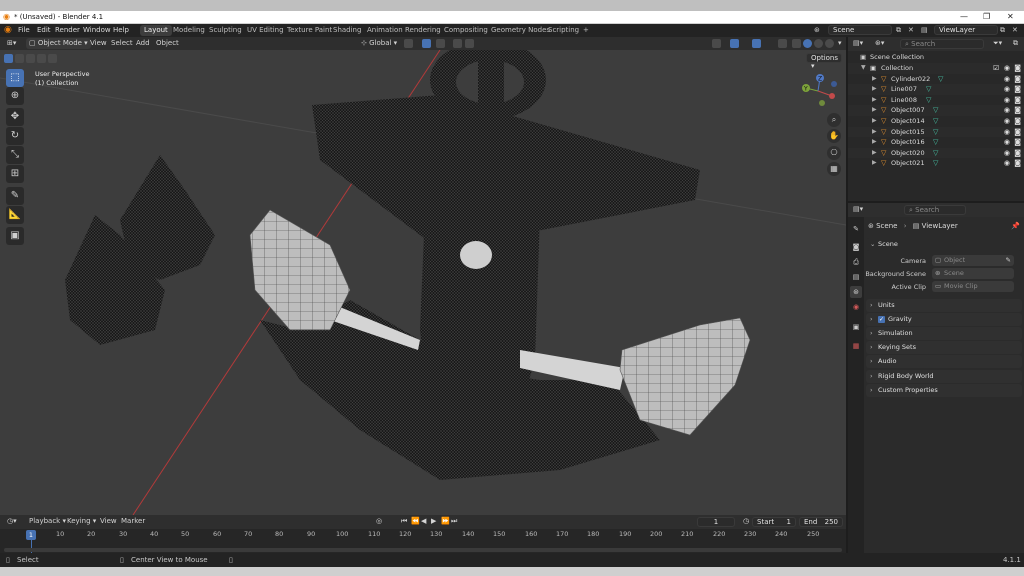 This screenshot has width=1024, height=576. What do you see at coordinates (973, 286) in the screenshot?
I see `active-clip-field: ▭ Movie Clip` at bounding box center [973, 286].